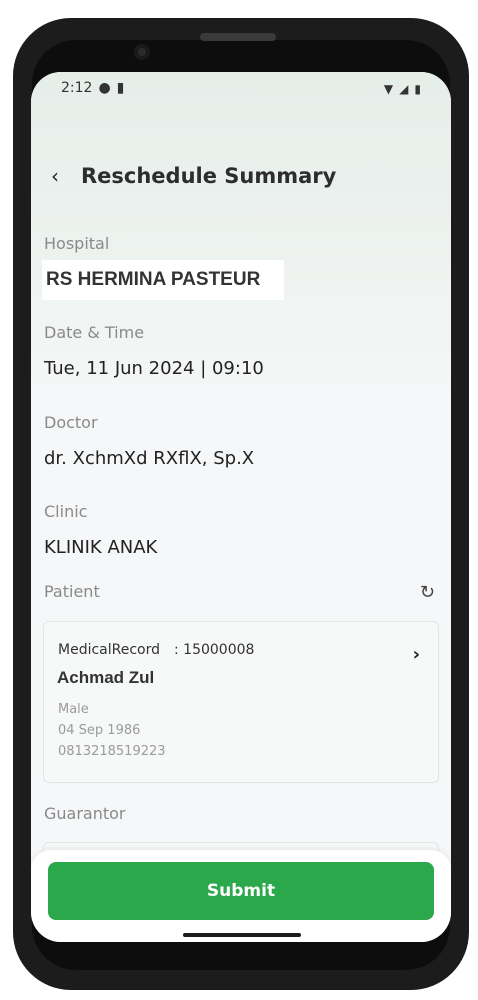  What do you see at coordinates (242, 935) in the screenshot?
I see `home-indicator` at bounding box center [242, 935].